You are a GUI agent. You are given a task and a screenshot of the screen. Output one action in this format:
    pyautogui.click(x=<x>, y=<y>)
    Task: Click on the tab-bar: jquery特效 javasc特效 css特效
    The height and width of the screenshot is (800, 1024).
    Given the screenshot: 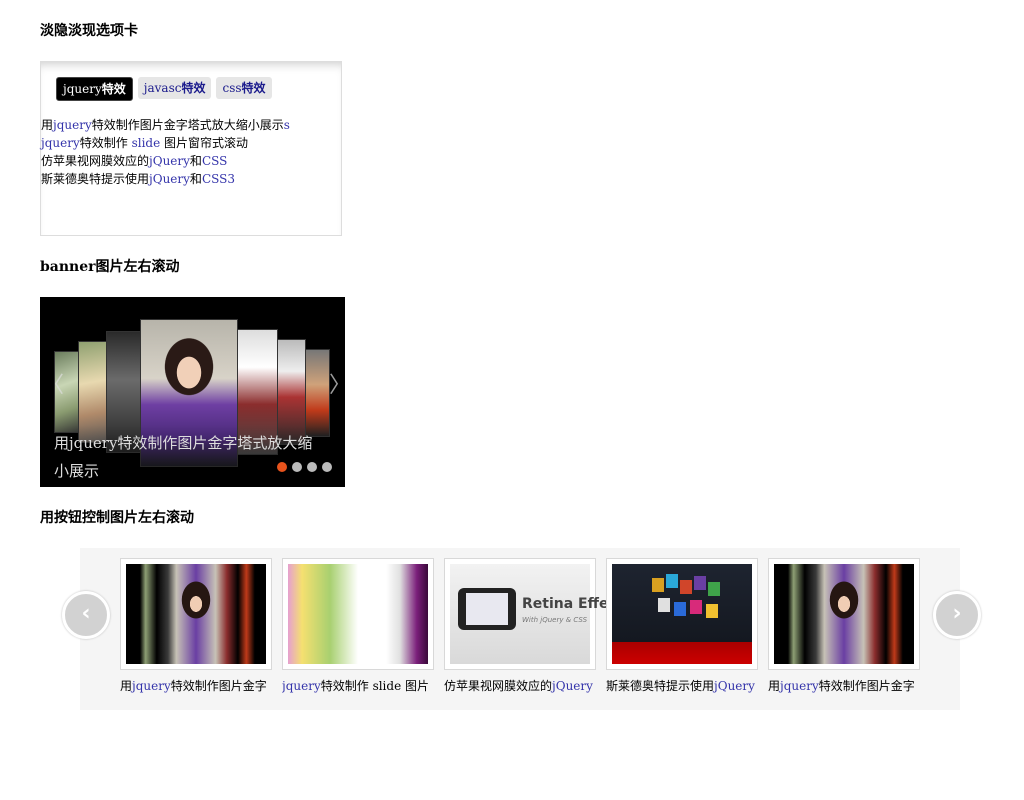 What is the action you would take?
    pyautogui.click(x=166, y=89)
    